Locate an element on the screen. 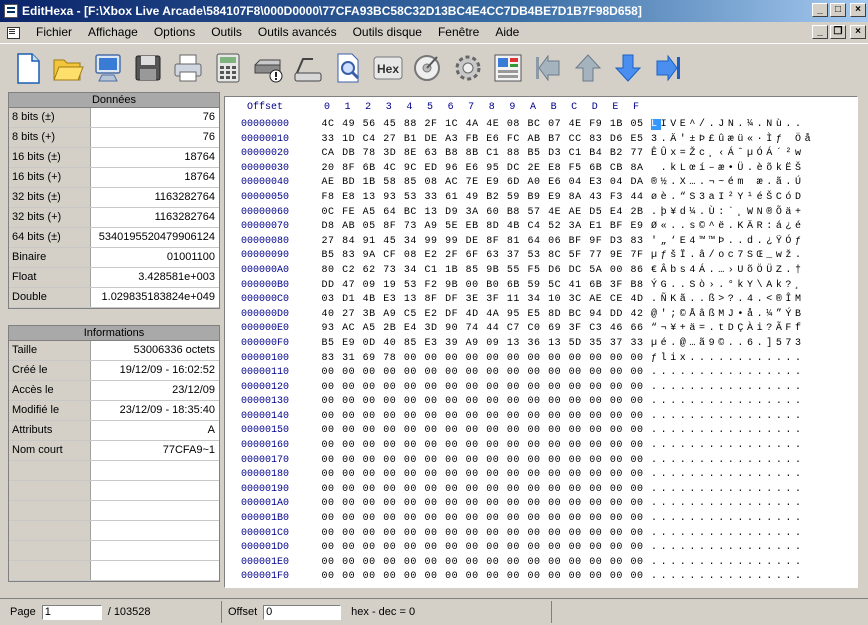 The width and height of the screenshot is (868, 625). new-file-icon is located at coordinates (28, 68).